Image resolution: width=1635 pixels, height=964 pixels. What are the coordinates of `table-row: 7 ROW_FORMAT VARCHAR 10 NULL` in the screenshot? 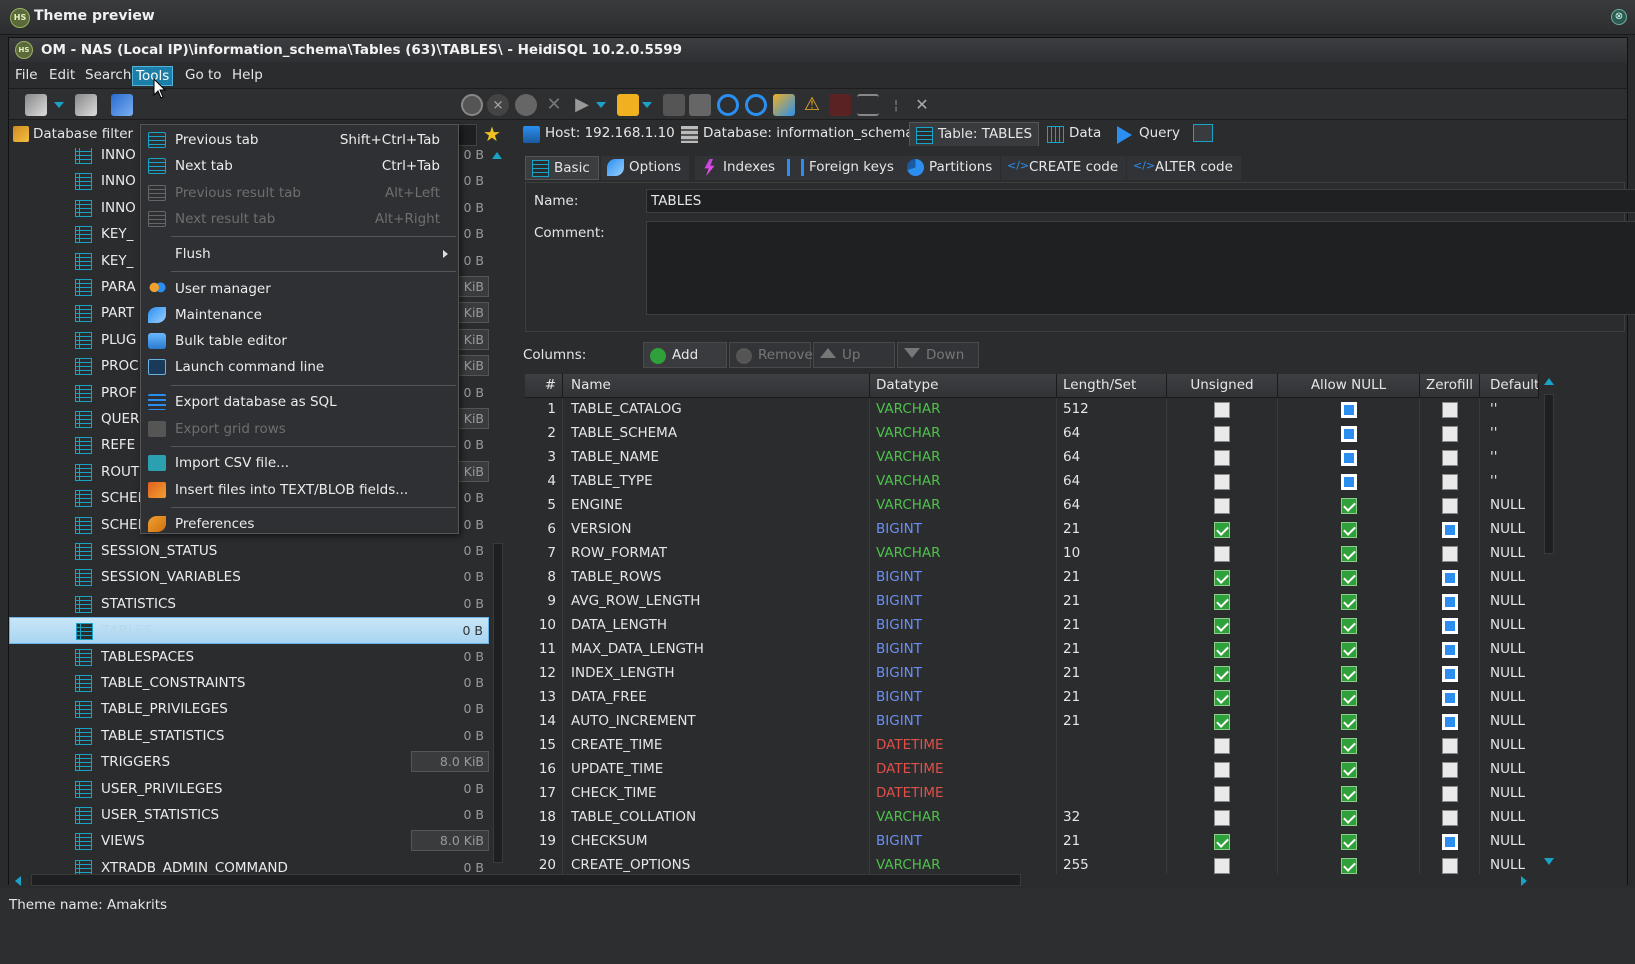 It's located at (1032, 554).